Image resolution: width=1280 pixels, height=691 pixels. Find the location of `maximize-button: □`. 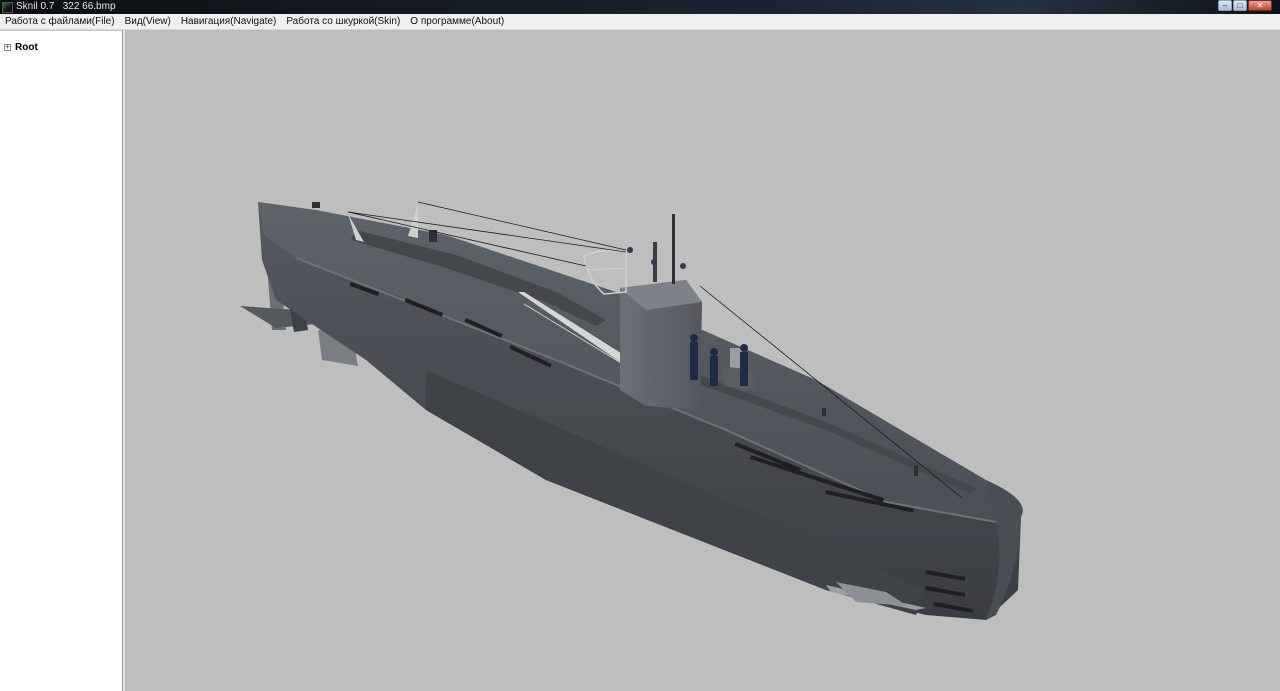

maximize-button: □ is located at coordinates (1240, 5).